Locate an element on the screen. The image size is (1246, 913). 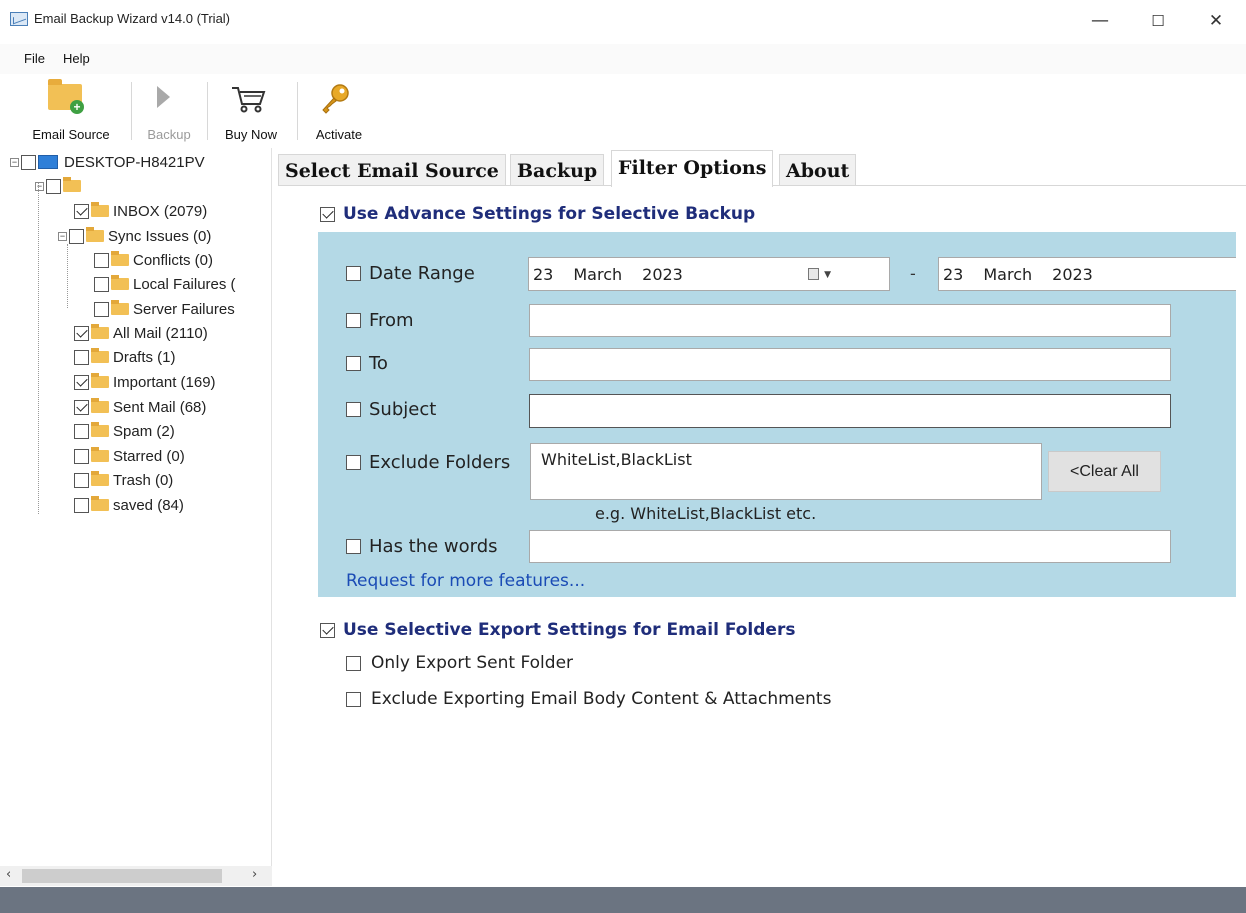
maximize-button: ☐ is located at coordinates (1158, 21).